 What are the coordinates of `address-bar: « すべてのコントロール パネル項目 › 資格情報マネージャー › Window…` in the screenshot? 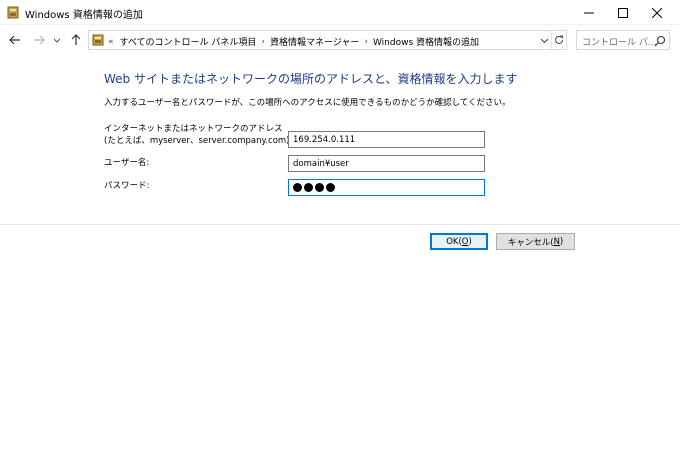 It's located at (327, 40).